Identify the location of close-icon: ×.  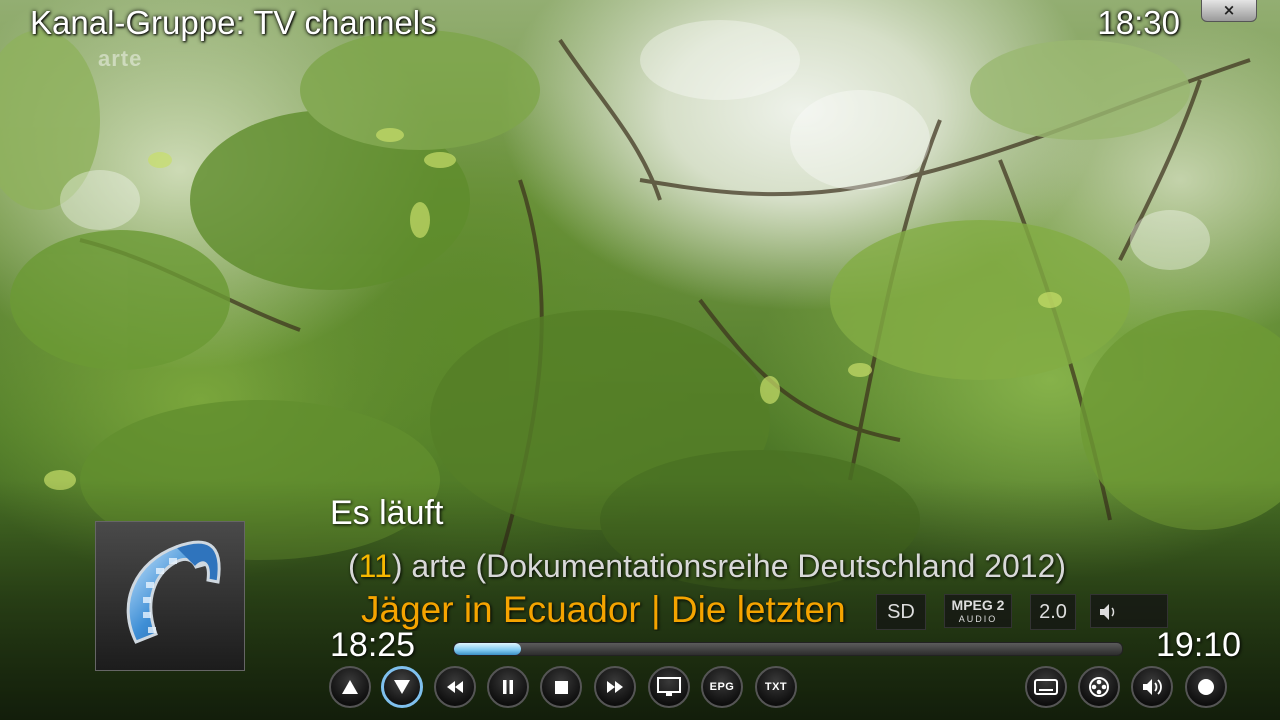
(1229, 10).